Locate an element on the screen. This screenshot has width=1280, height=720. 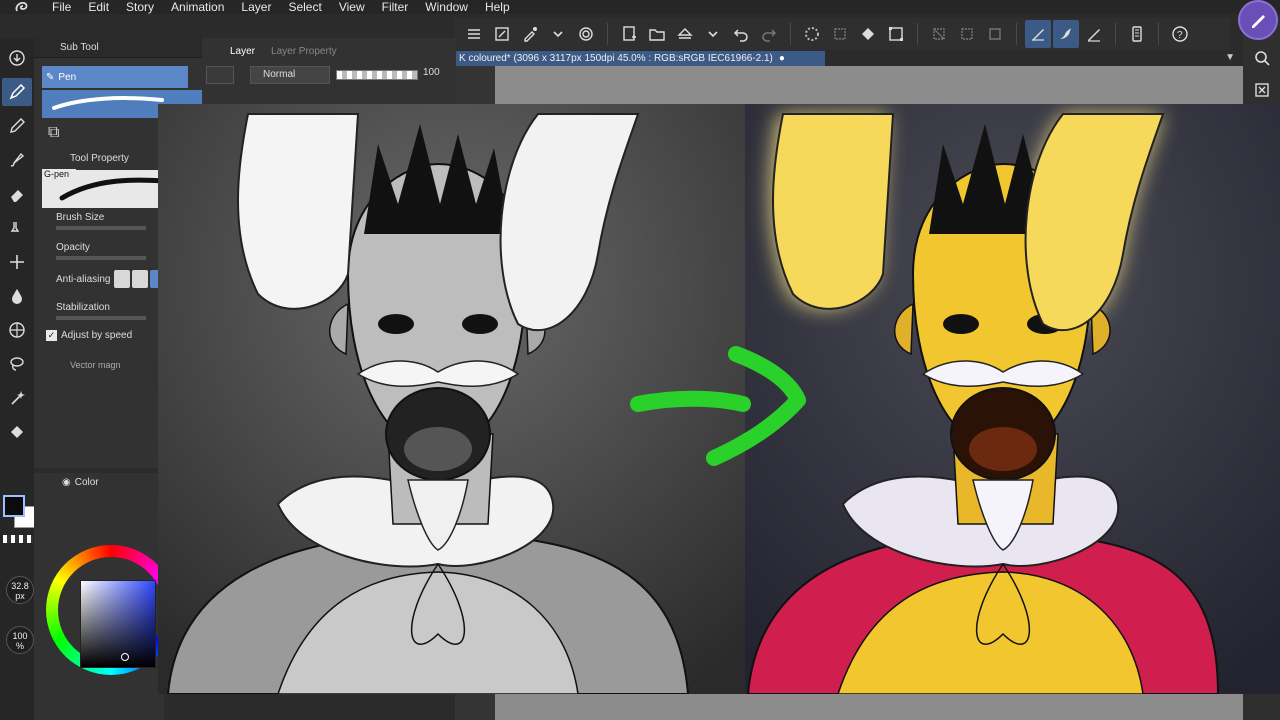
save-icon is located at coordinates (685, 34).